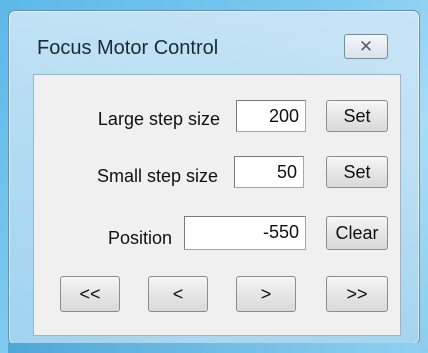  I want to click on small-step-forward-button: >, so click(266, 294).